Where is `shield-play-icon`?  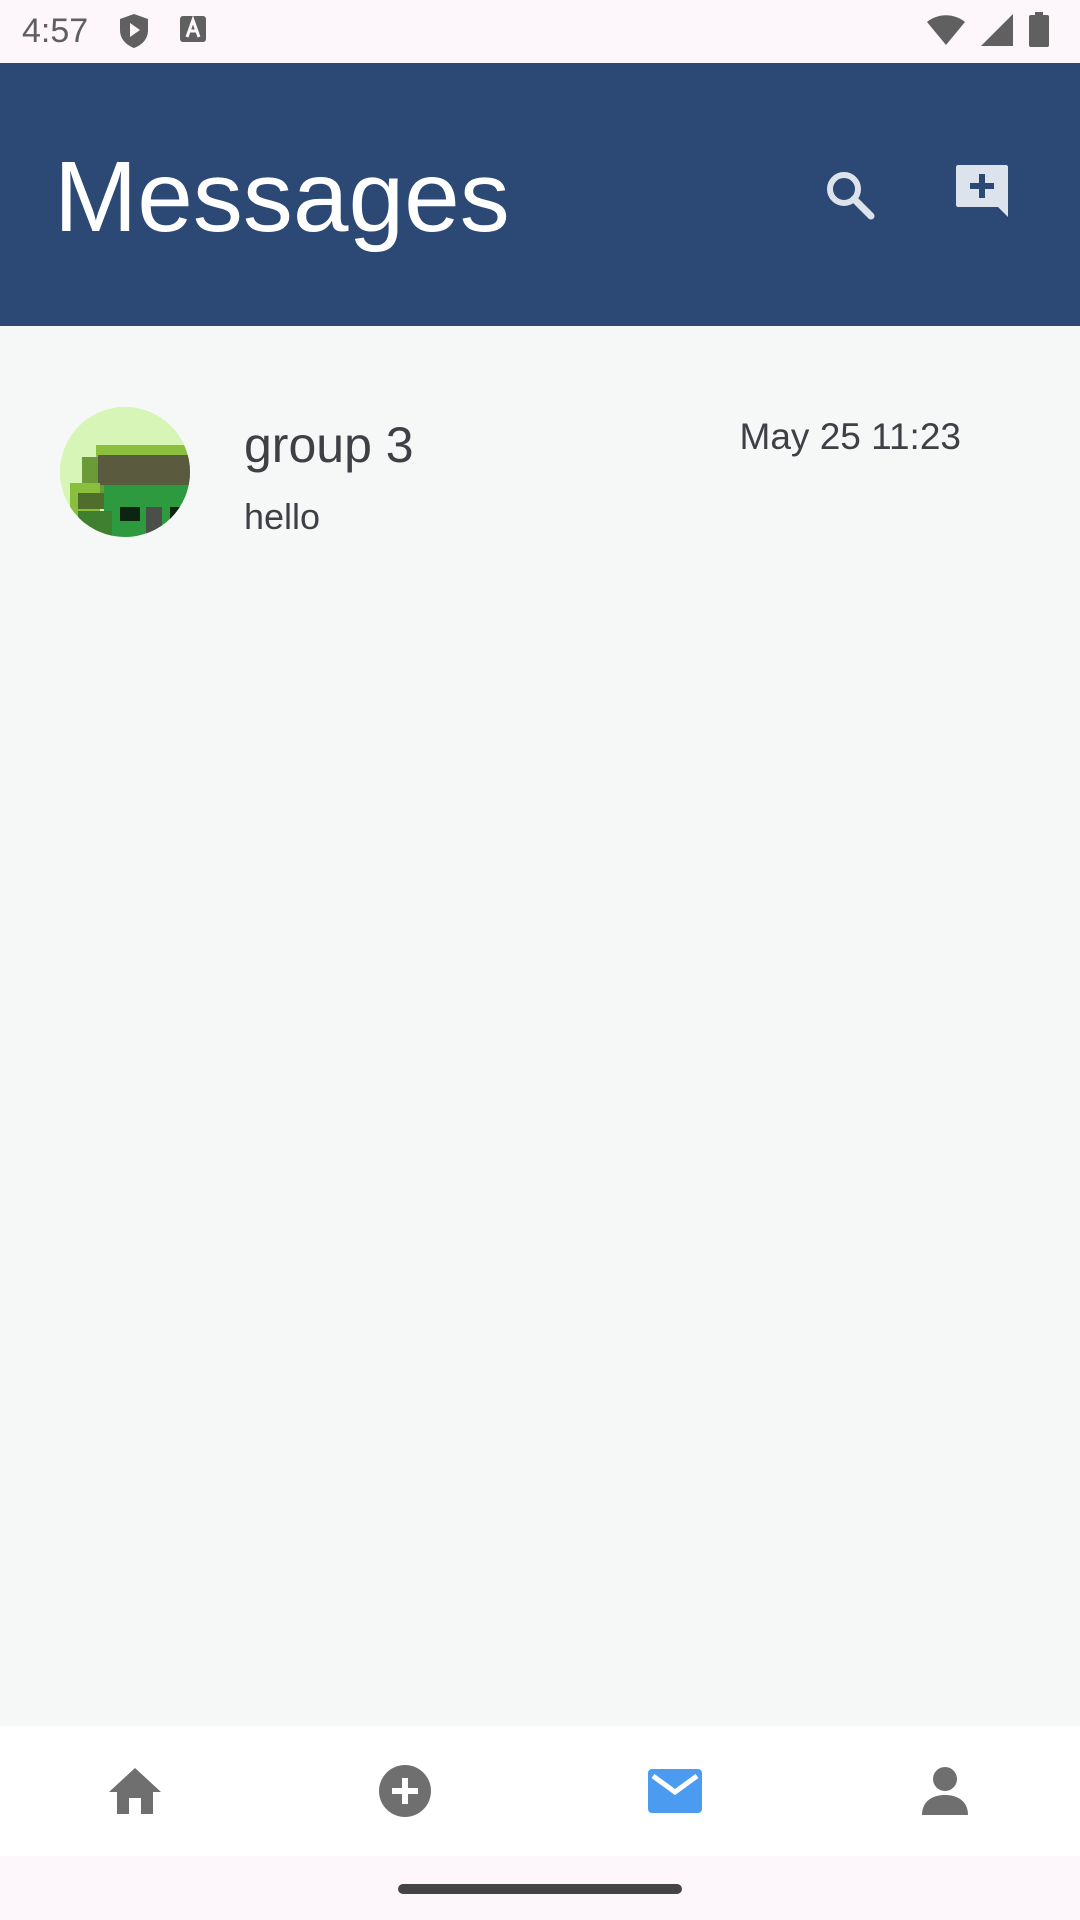
shield-play-icon is located at coordinates (134, 31).